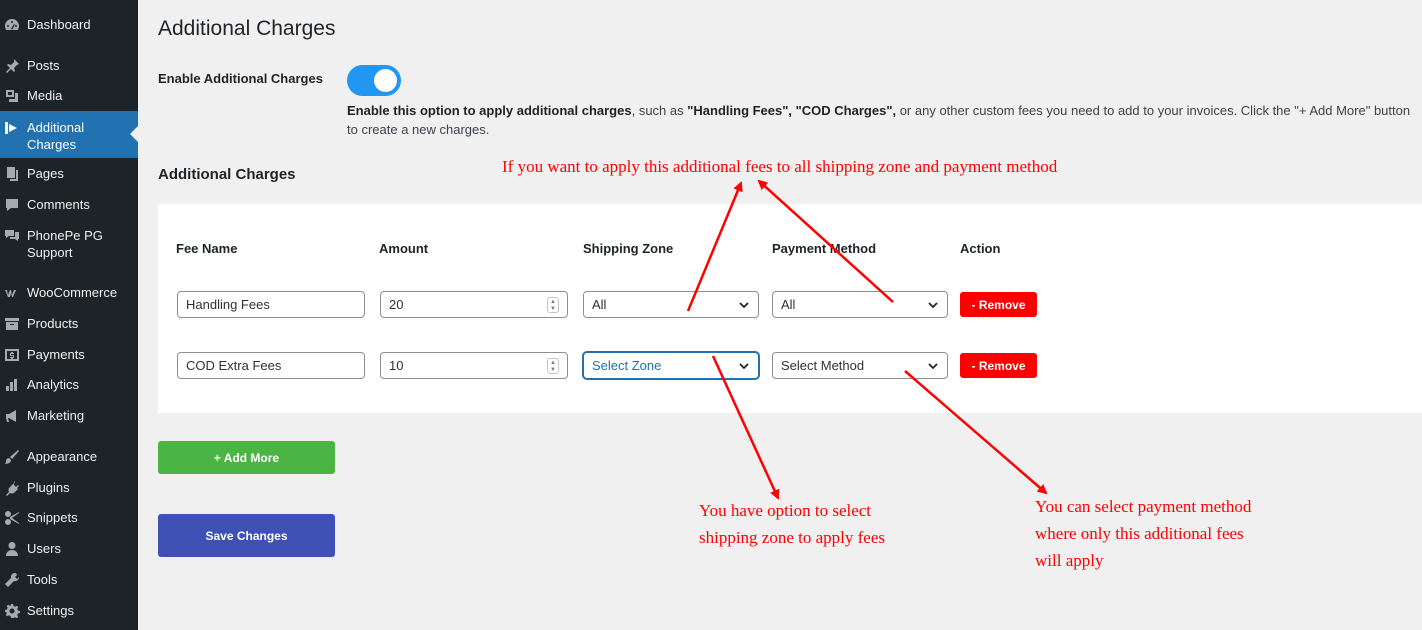 This screenshot has height=630, width=1422. I want to click on desc-bold-2: "Handling Fees", "COD Charges",, so click(792, 110).